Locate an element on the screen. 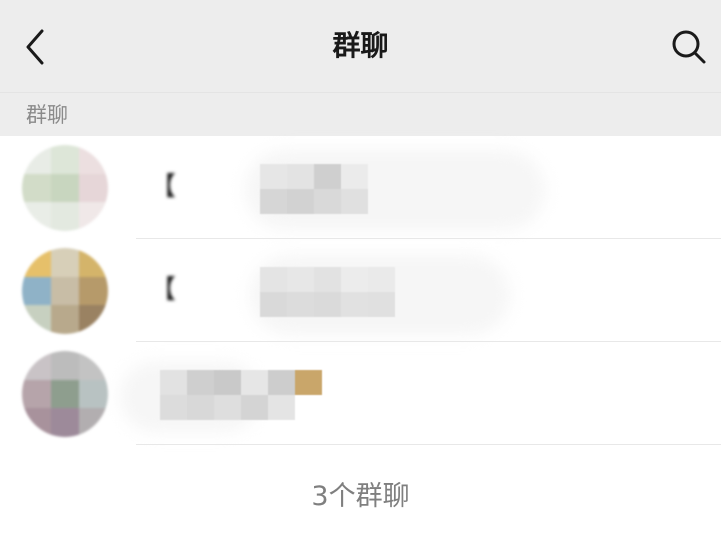 The height and width of the screenshot is (534, 721). search-icon is located at coordinates (689, 47).